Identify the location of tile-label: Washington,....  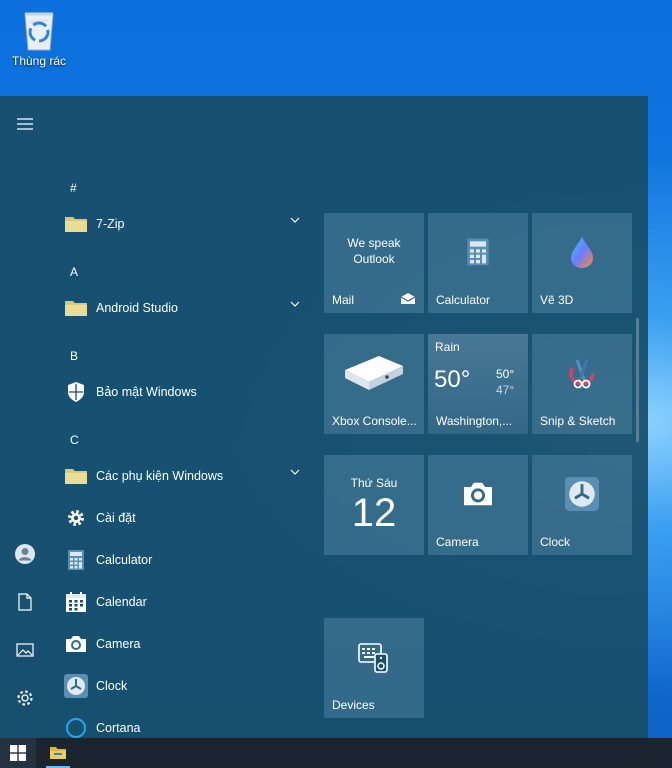
(474, 421).